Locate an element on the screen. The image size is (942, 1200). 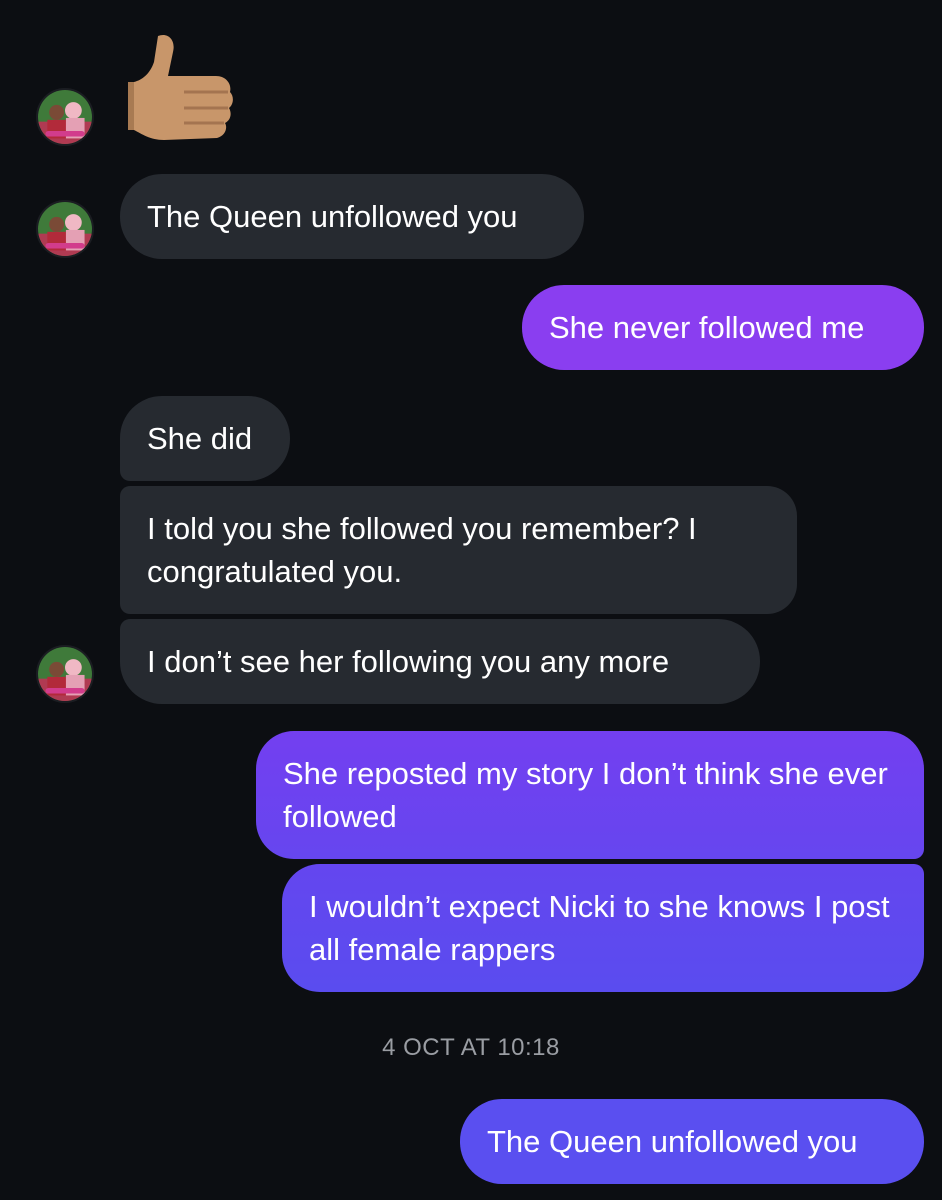
message-bubble-outgoing: She never followed me is located at coordinates (723, 327).